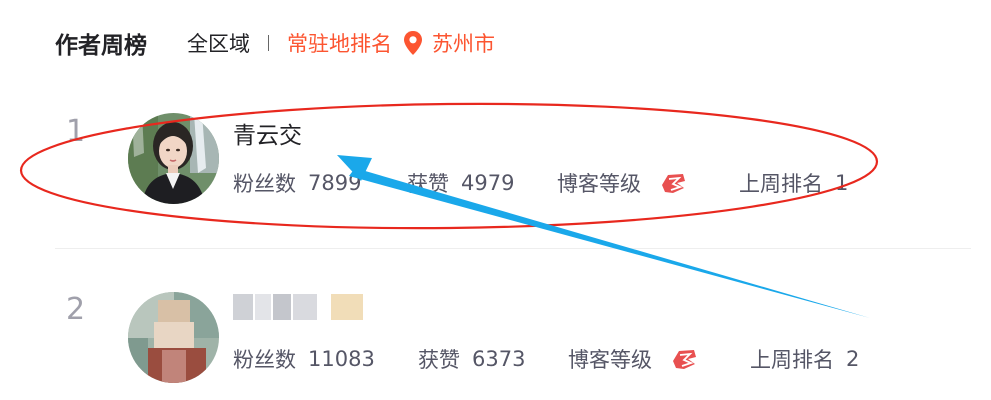  Describe the element at coordinates (268, 43) in the screenshot. I see `header-divider` at that location.